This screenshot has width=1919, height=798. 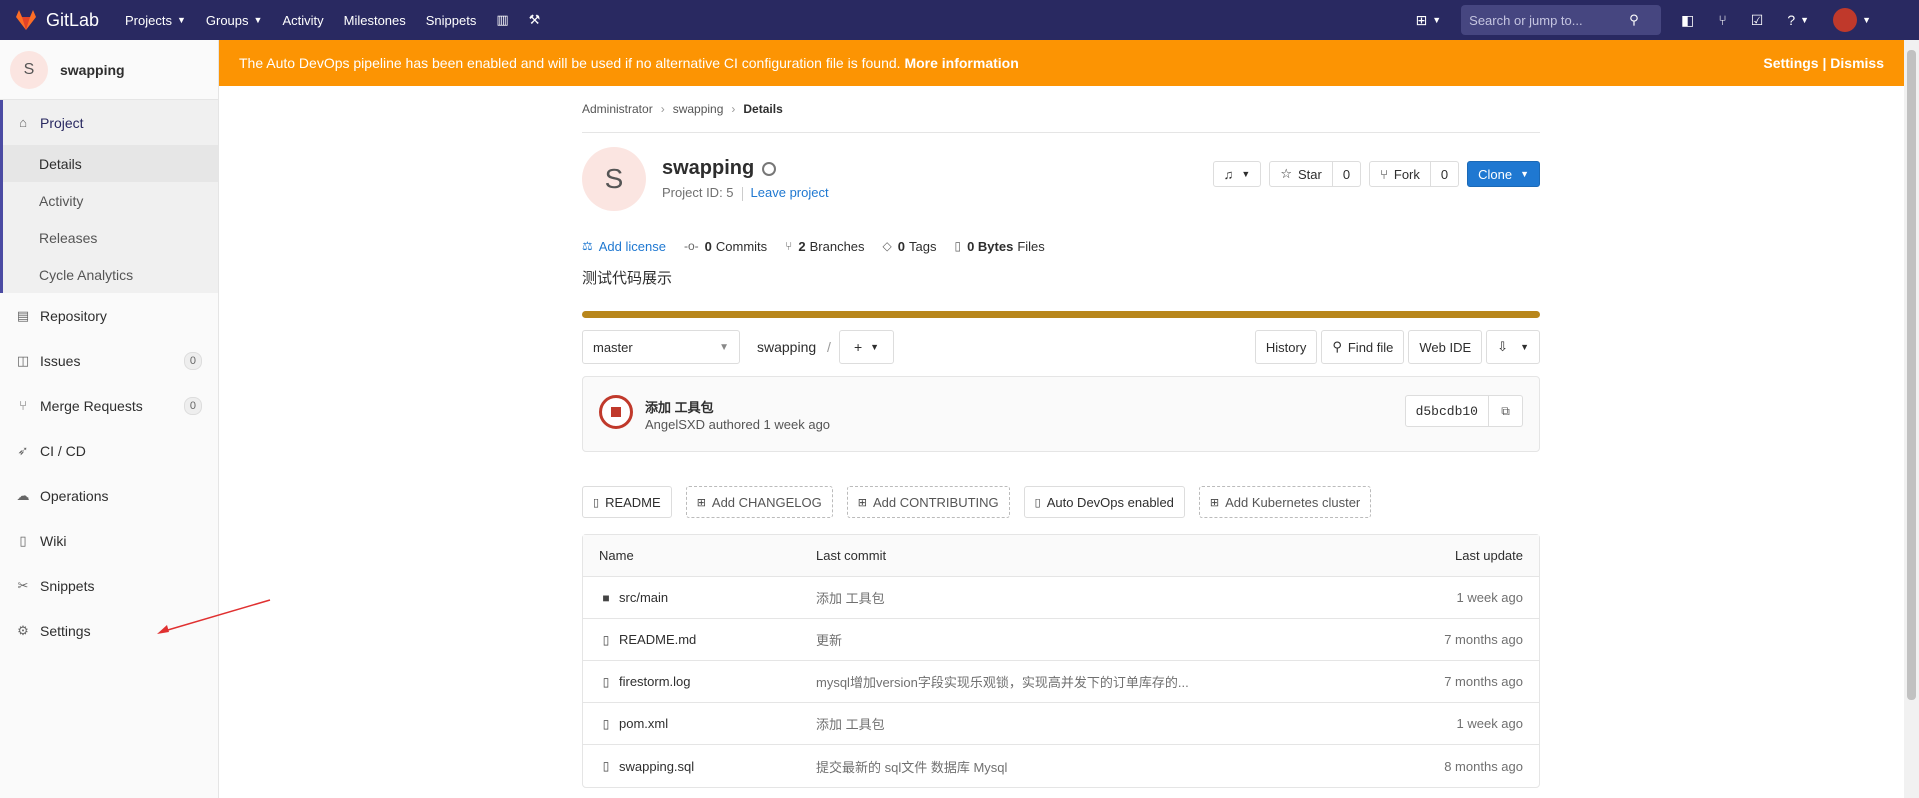 I want to click on commit-sha: d5bcdb10, so click(x=1446, y=411).